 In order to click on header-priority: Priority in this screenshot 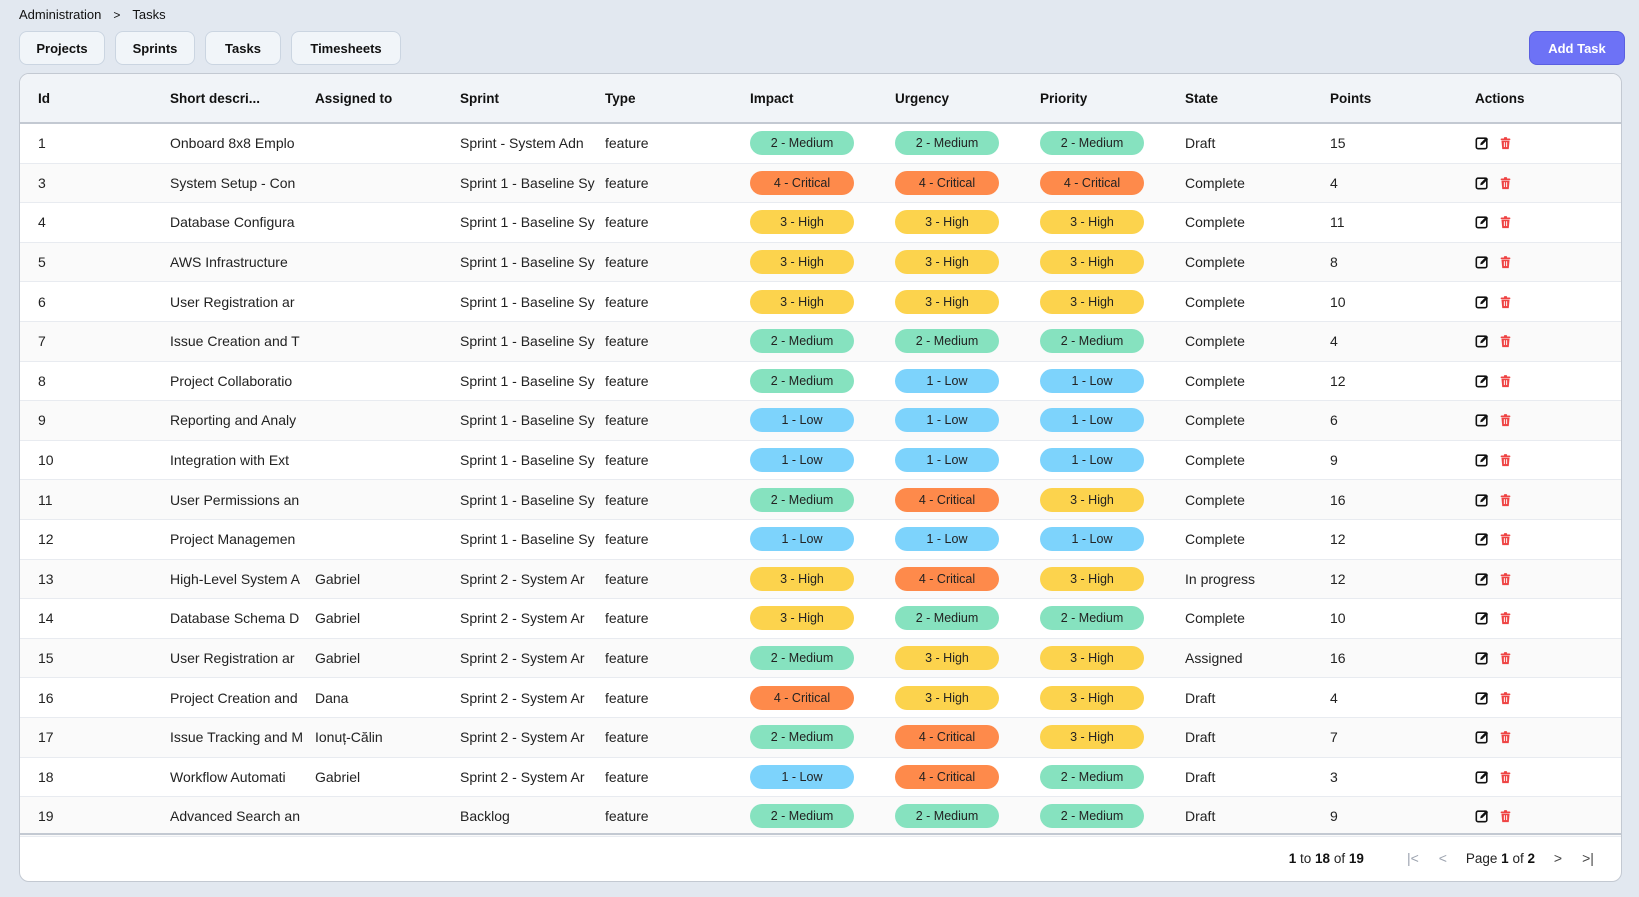, I will do `click(1112, 98)`.